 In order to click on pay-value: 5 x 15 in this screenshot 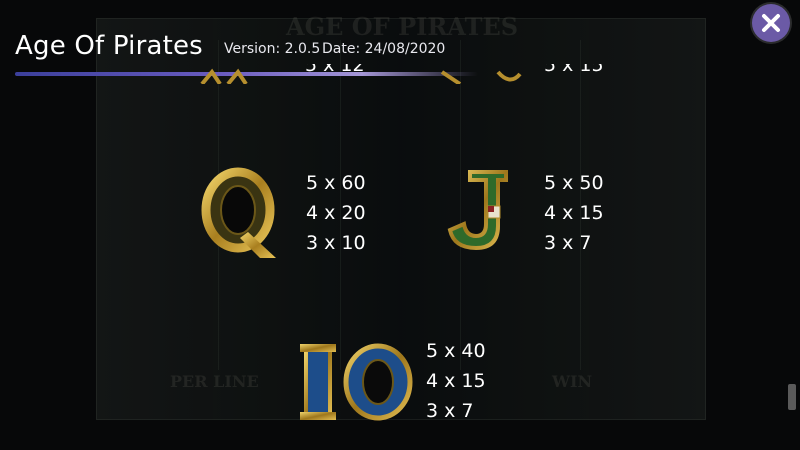, I will do `click(574, 70)`.